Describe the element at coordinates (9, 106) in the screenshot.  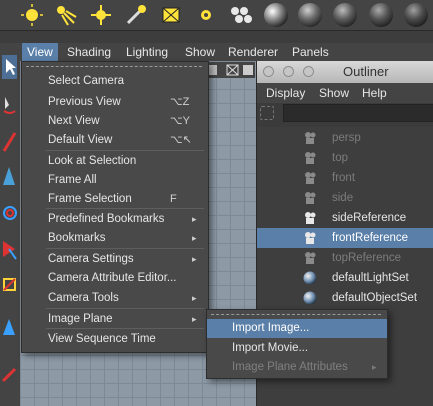
I see `lasso-tool-icon` at that location.